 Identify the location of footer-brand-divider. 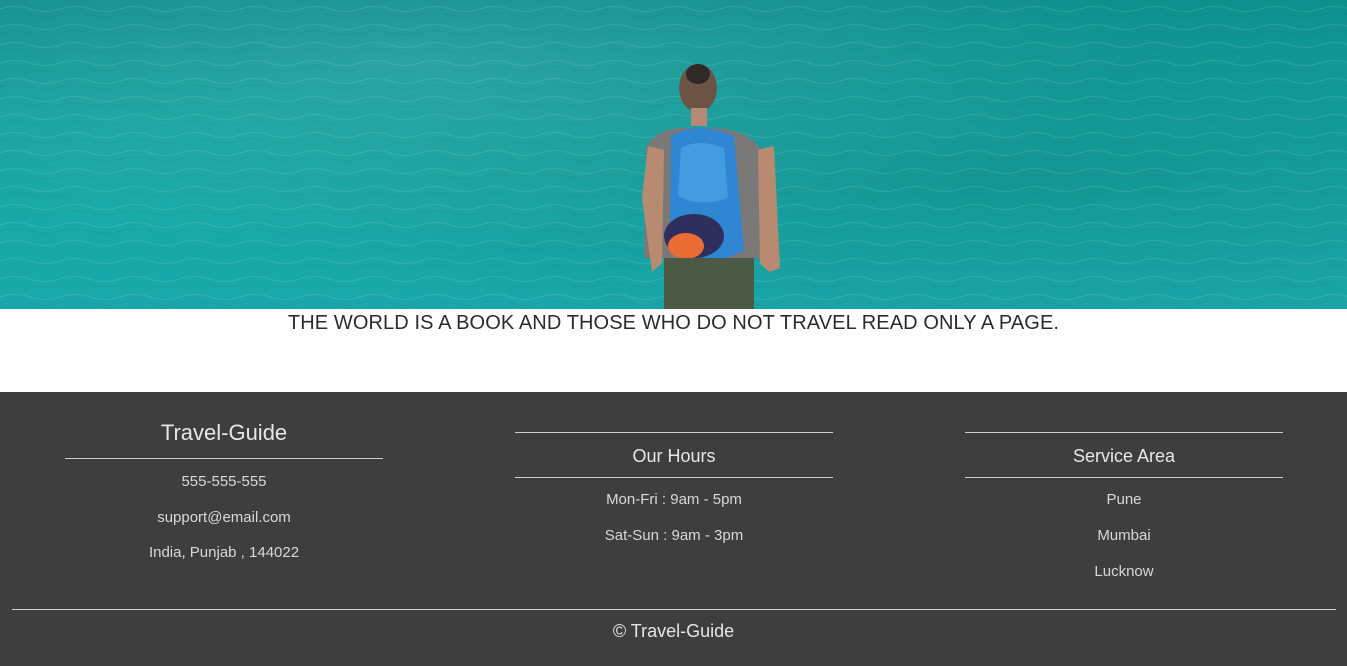
(224, 458).